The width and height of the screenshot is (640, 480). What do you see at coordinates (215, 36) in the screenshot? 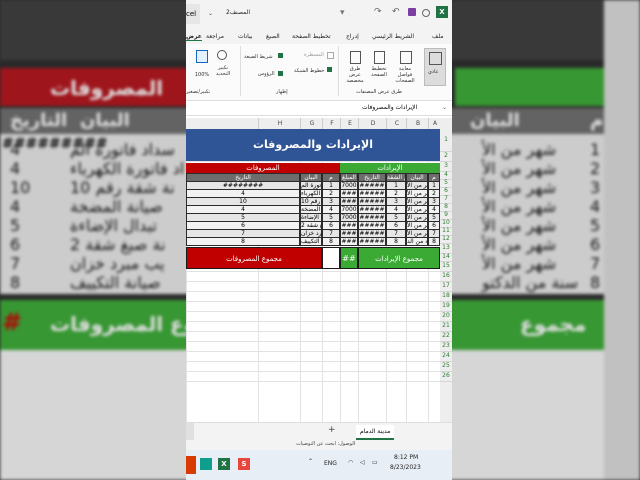
I see `tab-review: مراجعة` at bounding box center [215, 36].